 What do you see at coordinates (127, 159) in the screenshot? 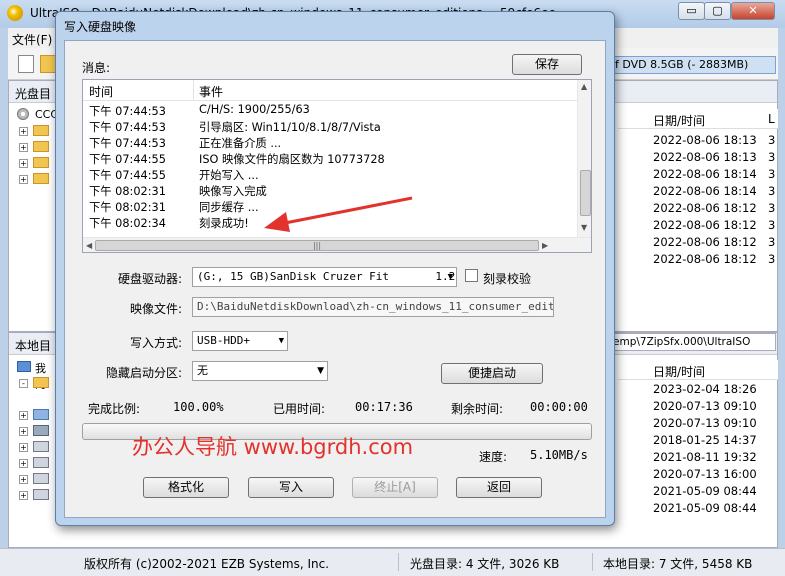
I see `log-time: 下午 07:44:55` at bounding box center [127, 159].